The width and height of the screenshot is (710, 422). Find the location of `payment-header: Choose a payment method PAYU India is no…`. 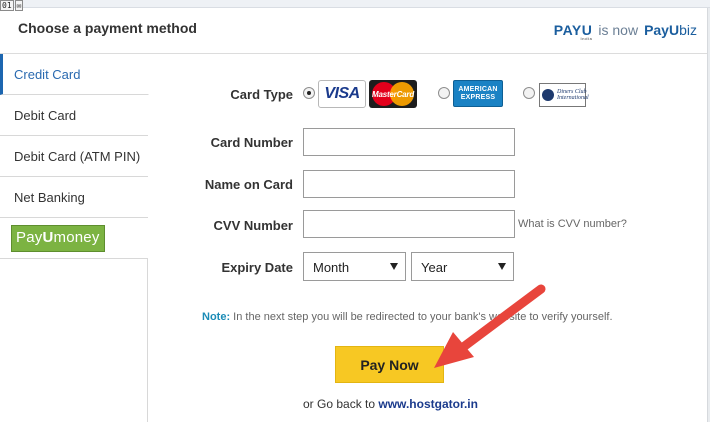

payment-header: Choose a payment method PAYU India is no… is located at coordinates (353, 31).